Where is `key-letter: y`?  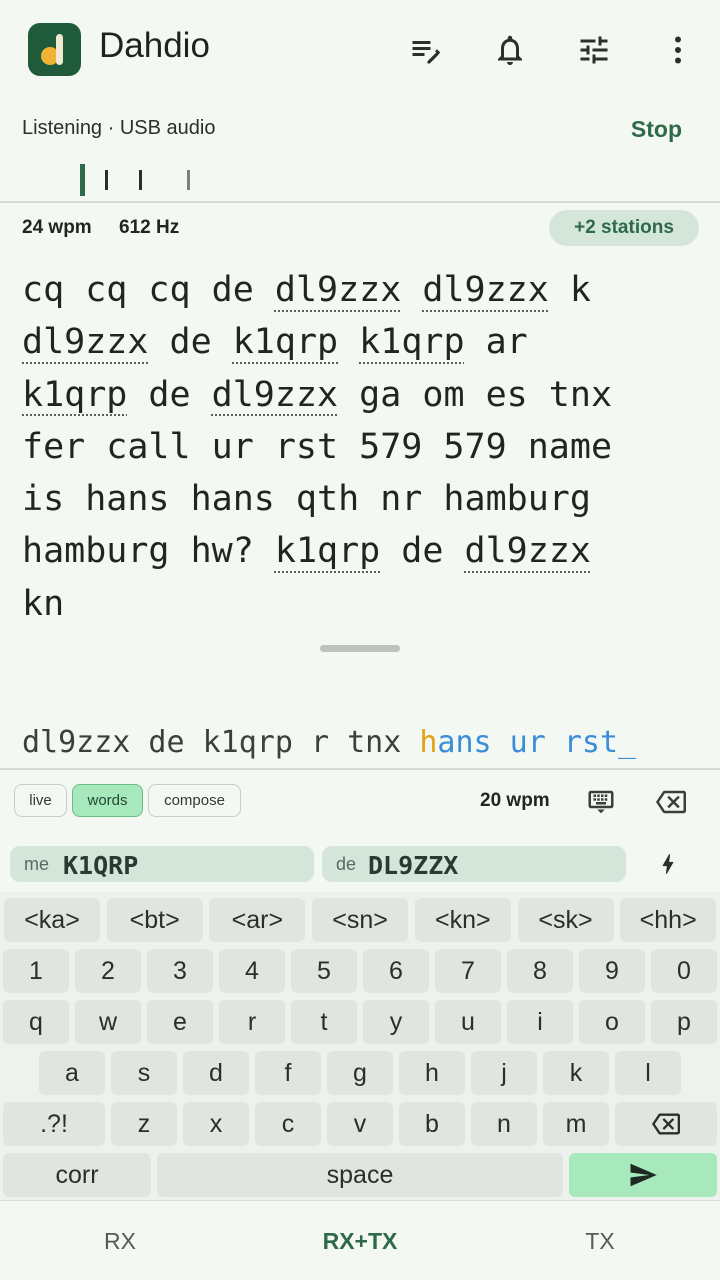 key-letter: y is located at coordinates (396, 1022).